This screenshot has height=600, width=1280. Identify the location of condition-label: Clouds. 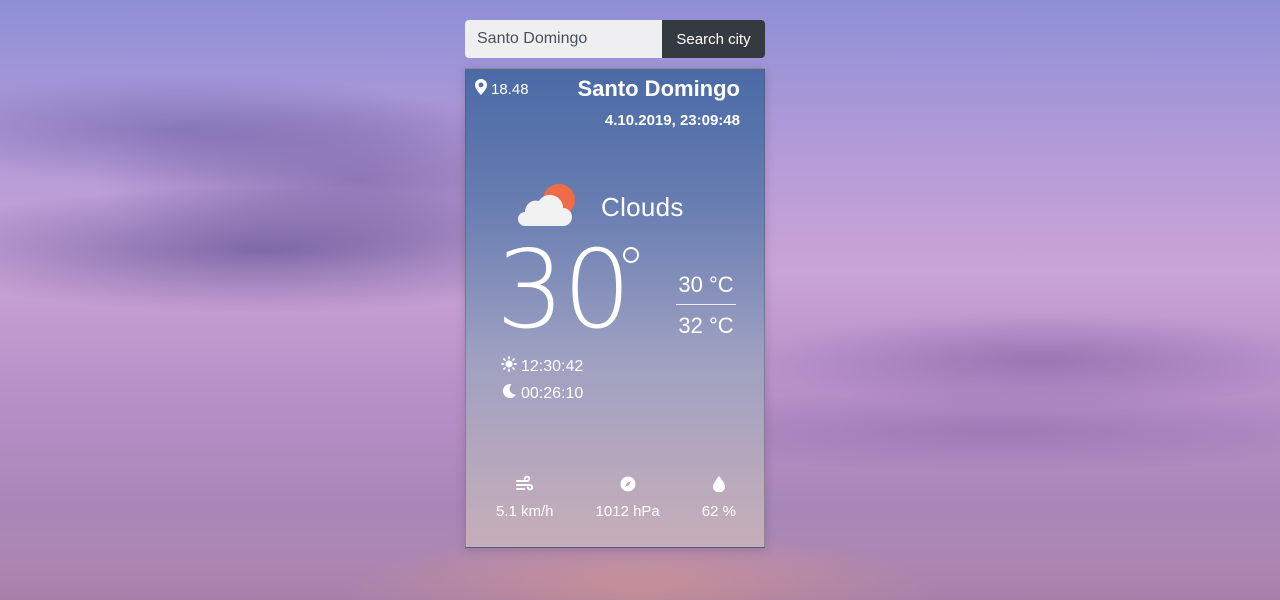
(642, 207).